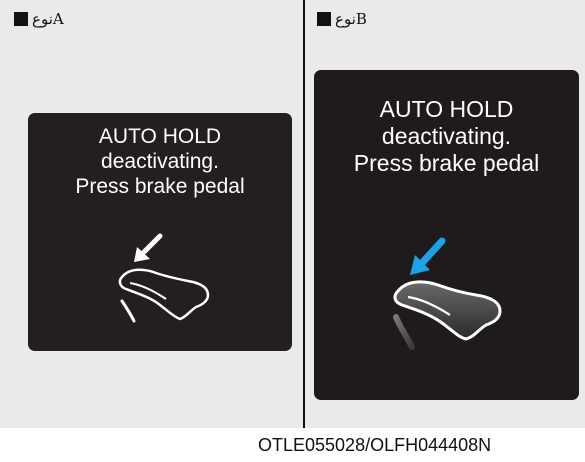 Image resolution: width=585 pixels, height=462 pixels. I want to click on image-reference-code: OTLE055028/OLFH044408N, so click(375, 445).